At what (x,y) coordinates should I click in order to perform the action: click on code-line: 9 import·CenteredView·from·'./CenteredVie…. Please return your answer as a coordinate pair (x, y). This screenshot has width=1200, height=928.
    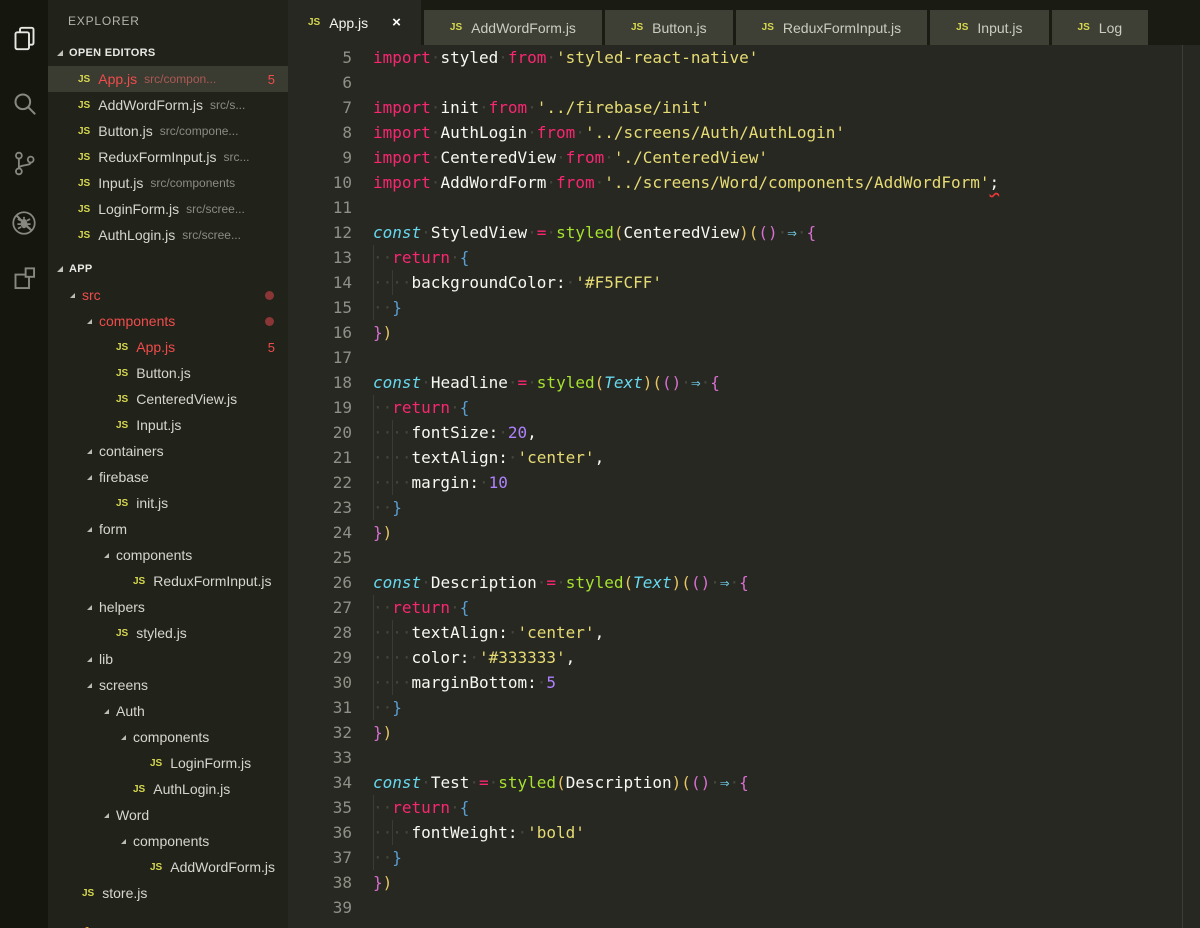
    Looking at the image, I should click on (744, 157).